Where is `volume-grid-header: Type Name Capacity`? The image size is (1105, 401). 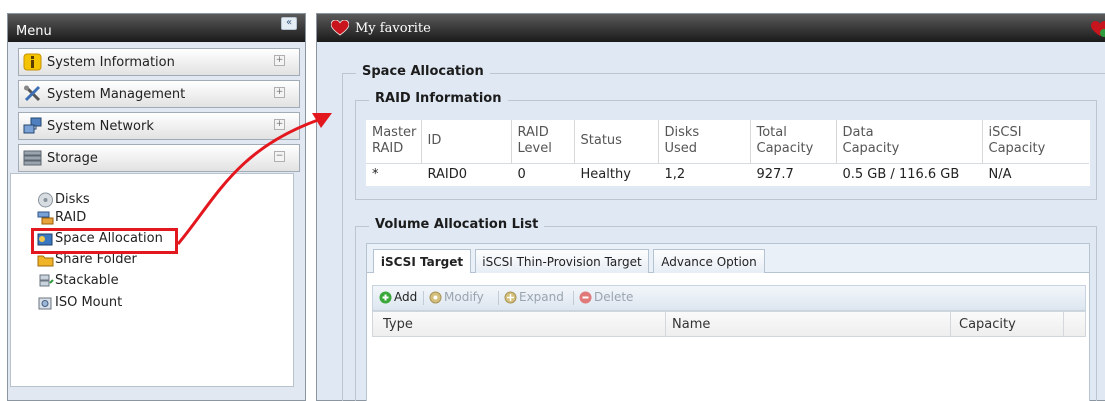 volume-grid-header: Type Name Capacity is located at coordinates (729, 324).